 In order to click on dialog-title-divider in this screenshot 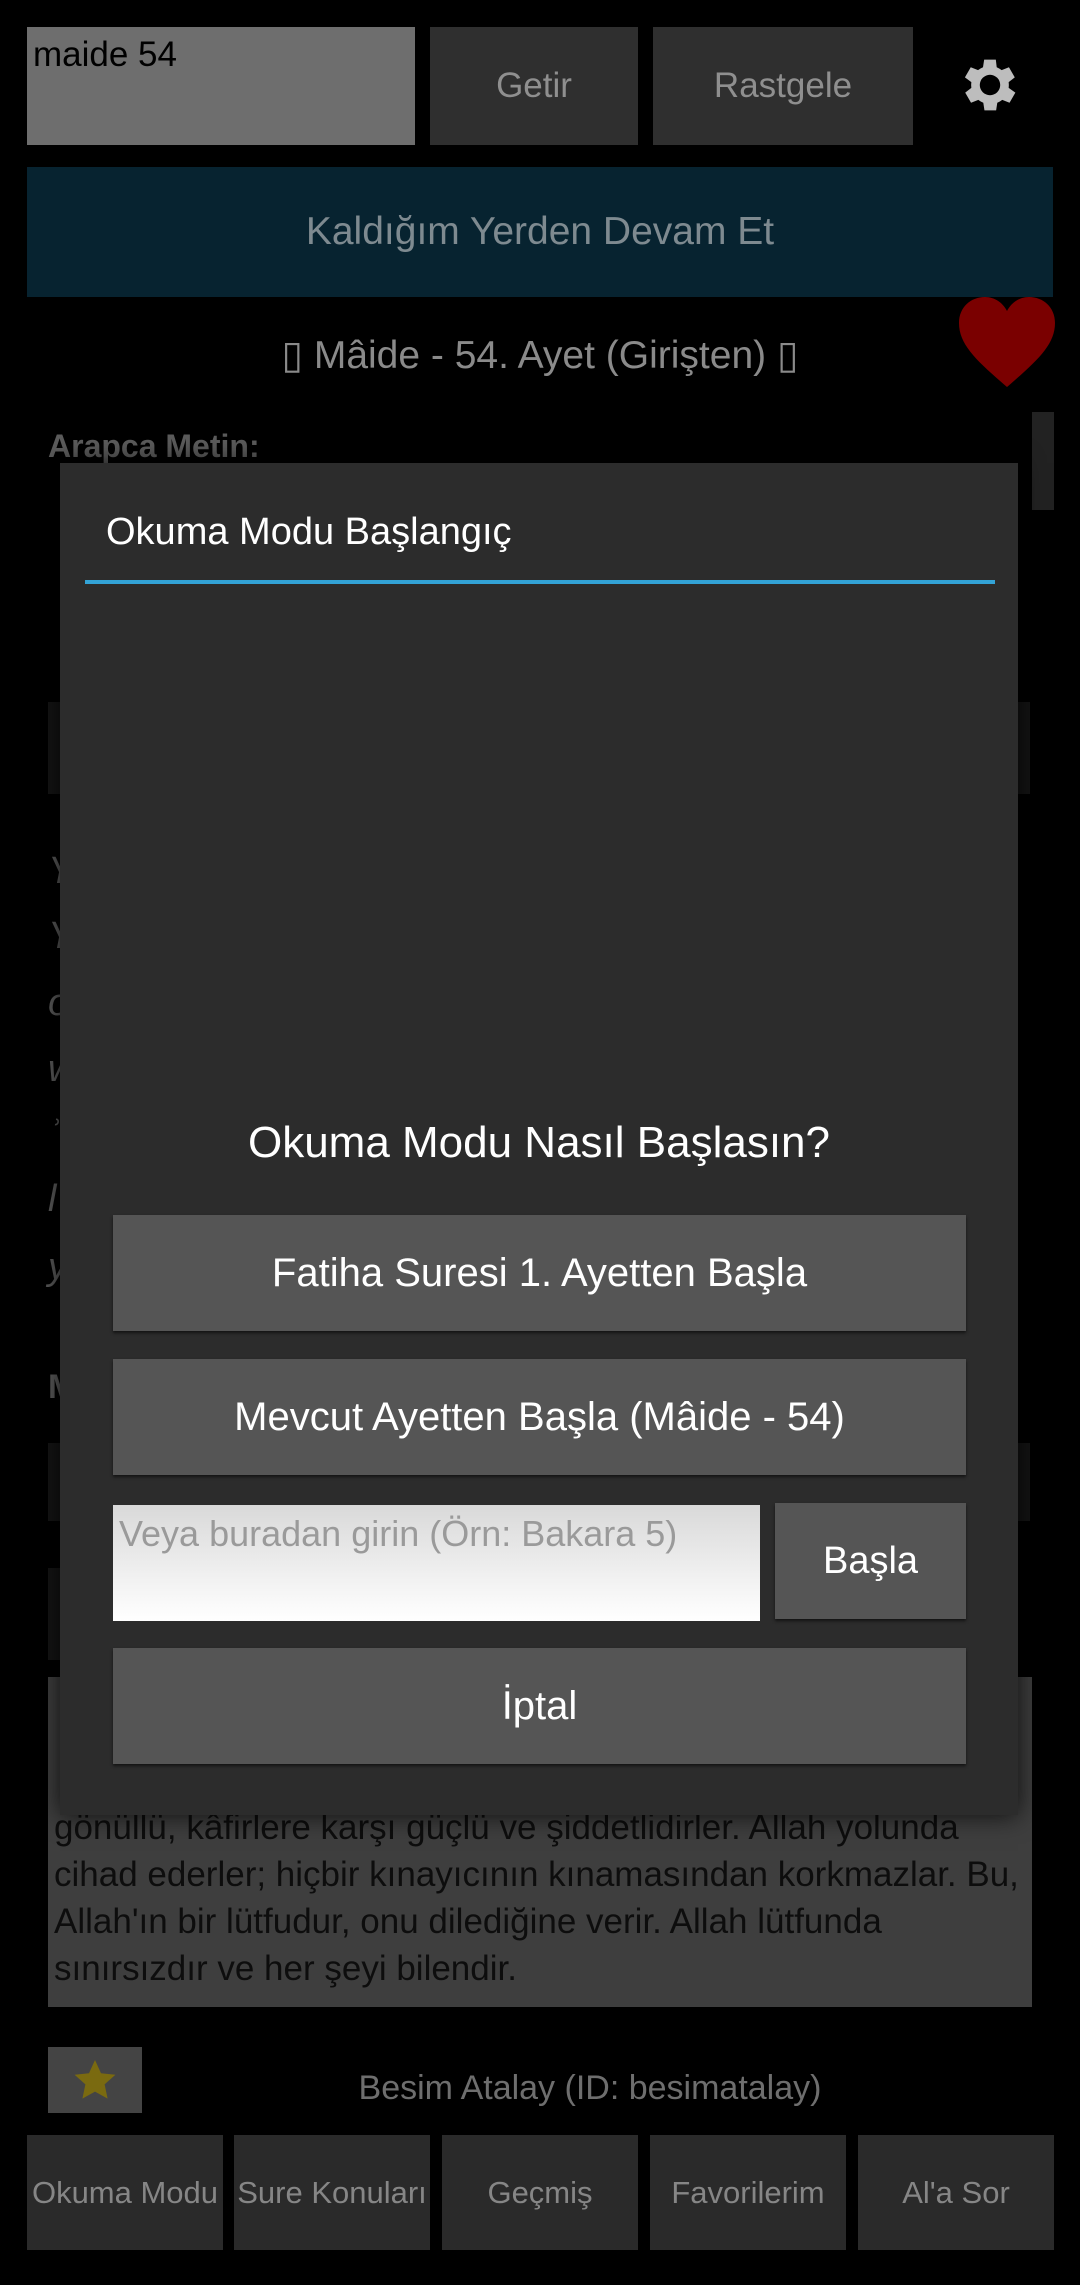, I will do `click(540, 582)`.